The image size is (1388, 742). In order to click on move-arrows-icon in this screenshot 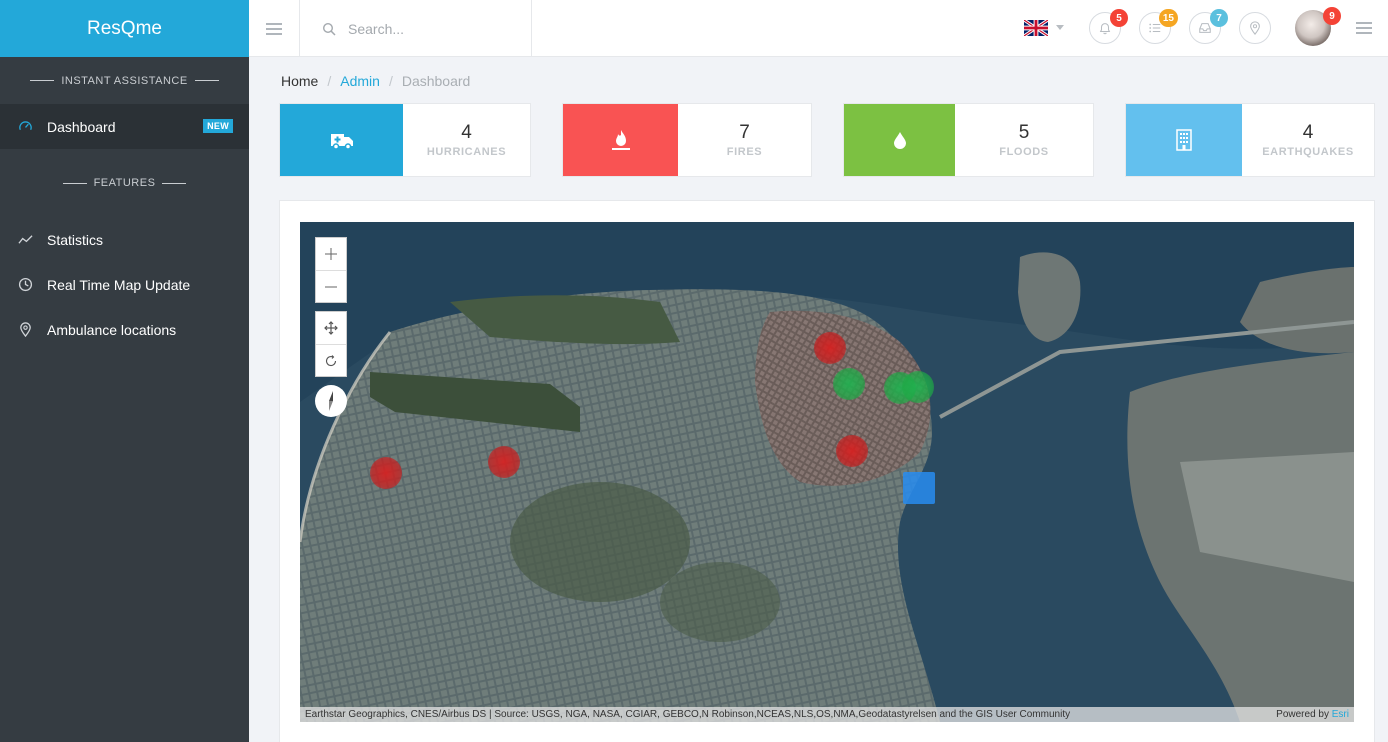, I will do `click(331, 328)`.